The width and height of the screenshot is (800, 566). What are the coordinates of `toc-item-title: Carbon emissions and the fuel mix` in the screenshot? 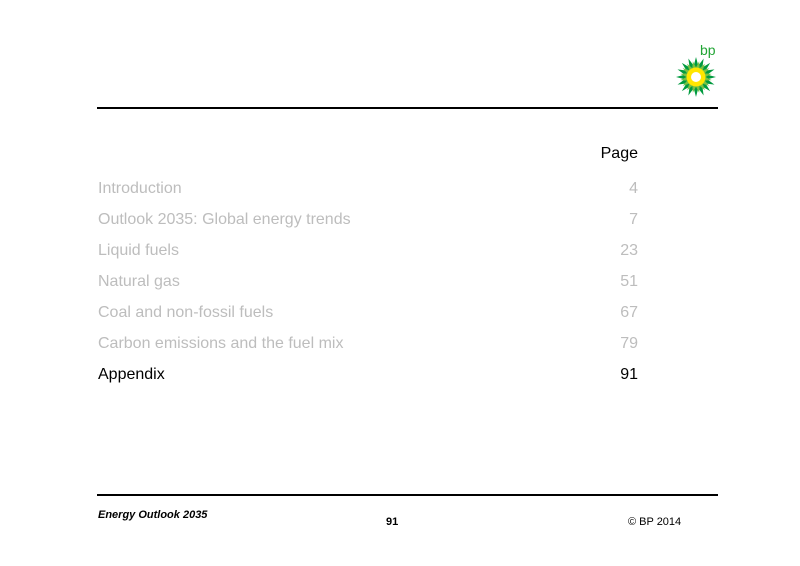 It's located at (221, 343).